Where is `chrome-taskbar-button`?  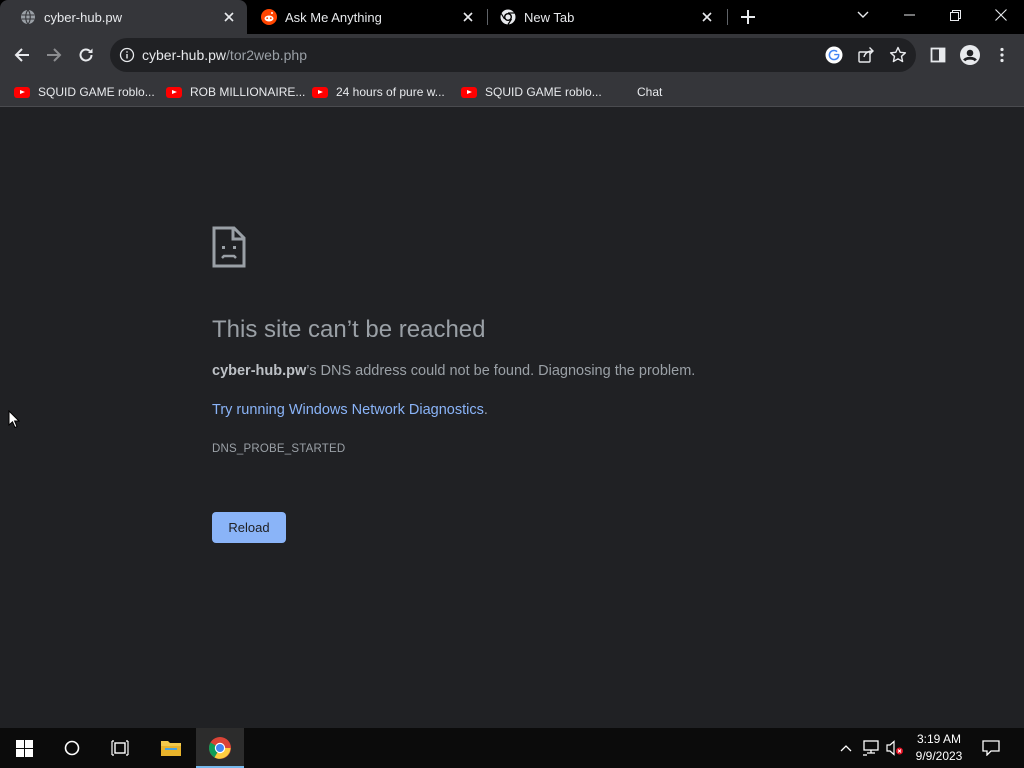
chrome-taskbar-button is located at coordinates (220, 748).